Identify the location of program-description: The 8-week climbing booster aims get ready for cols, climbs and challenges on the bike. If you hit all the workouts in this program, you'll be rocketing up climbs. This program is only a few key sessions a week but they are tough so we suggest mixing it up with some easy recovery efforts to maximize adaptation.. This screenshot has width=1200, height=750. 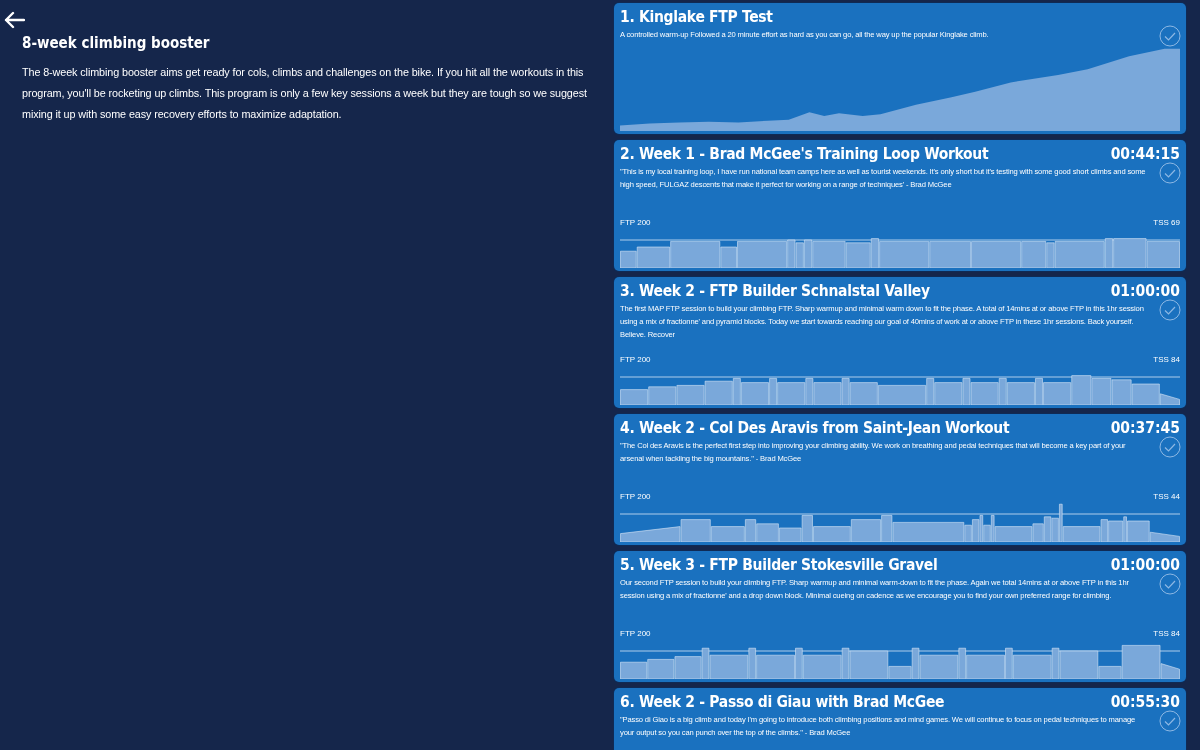
(305, 93).